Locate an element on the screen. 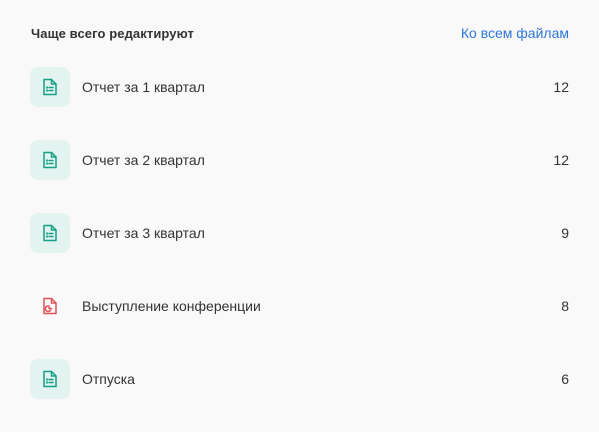 This screenshot has width=599, height=432. file-name: Отчет за 2 квартал is located at coordinates (143, 160).